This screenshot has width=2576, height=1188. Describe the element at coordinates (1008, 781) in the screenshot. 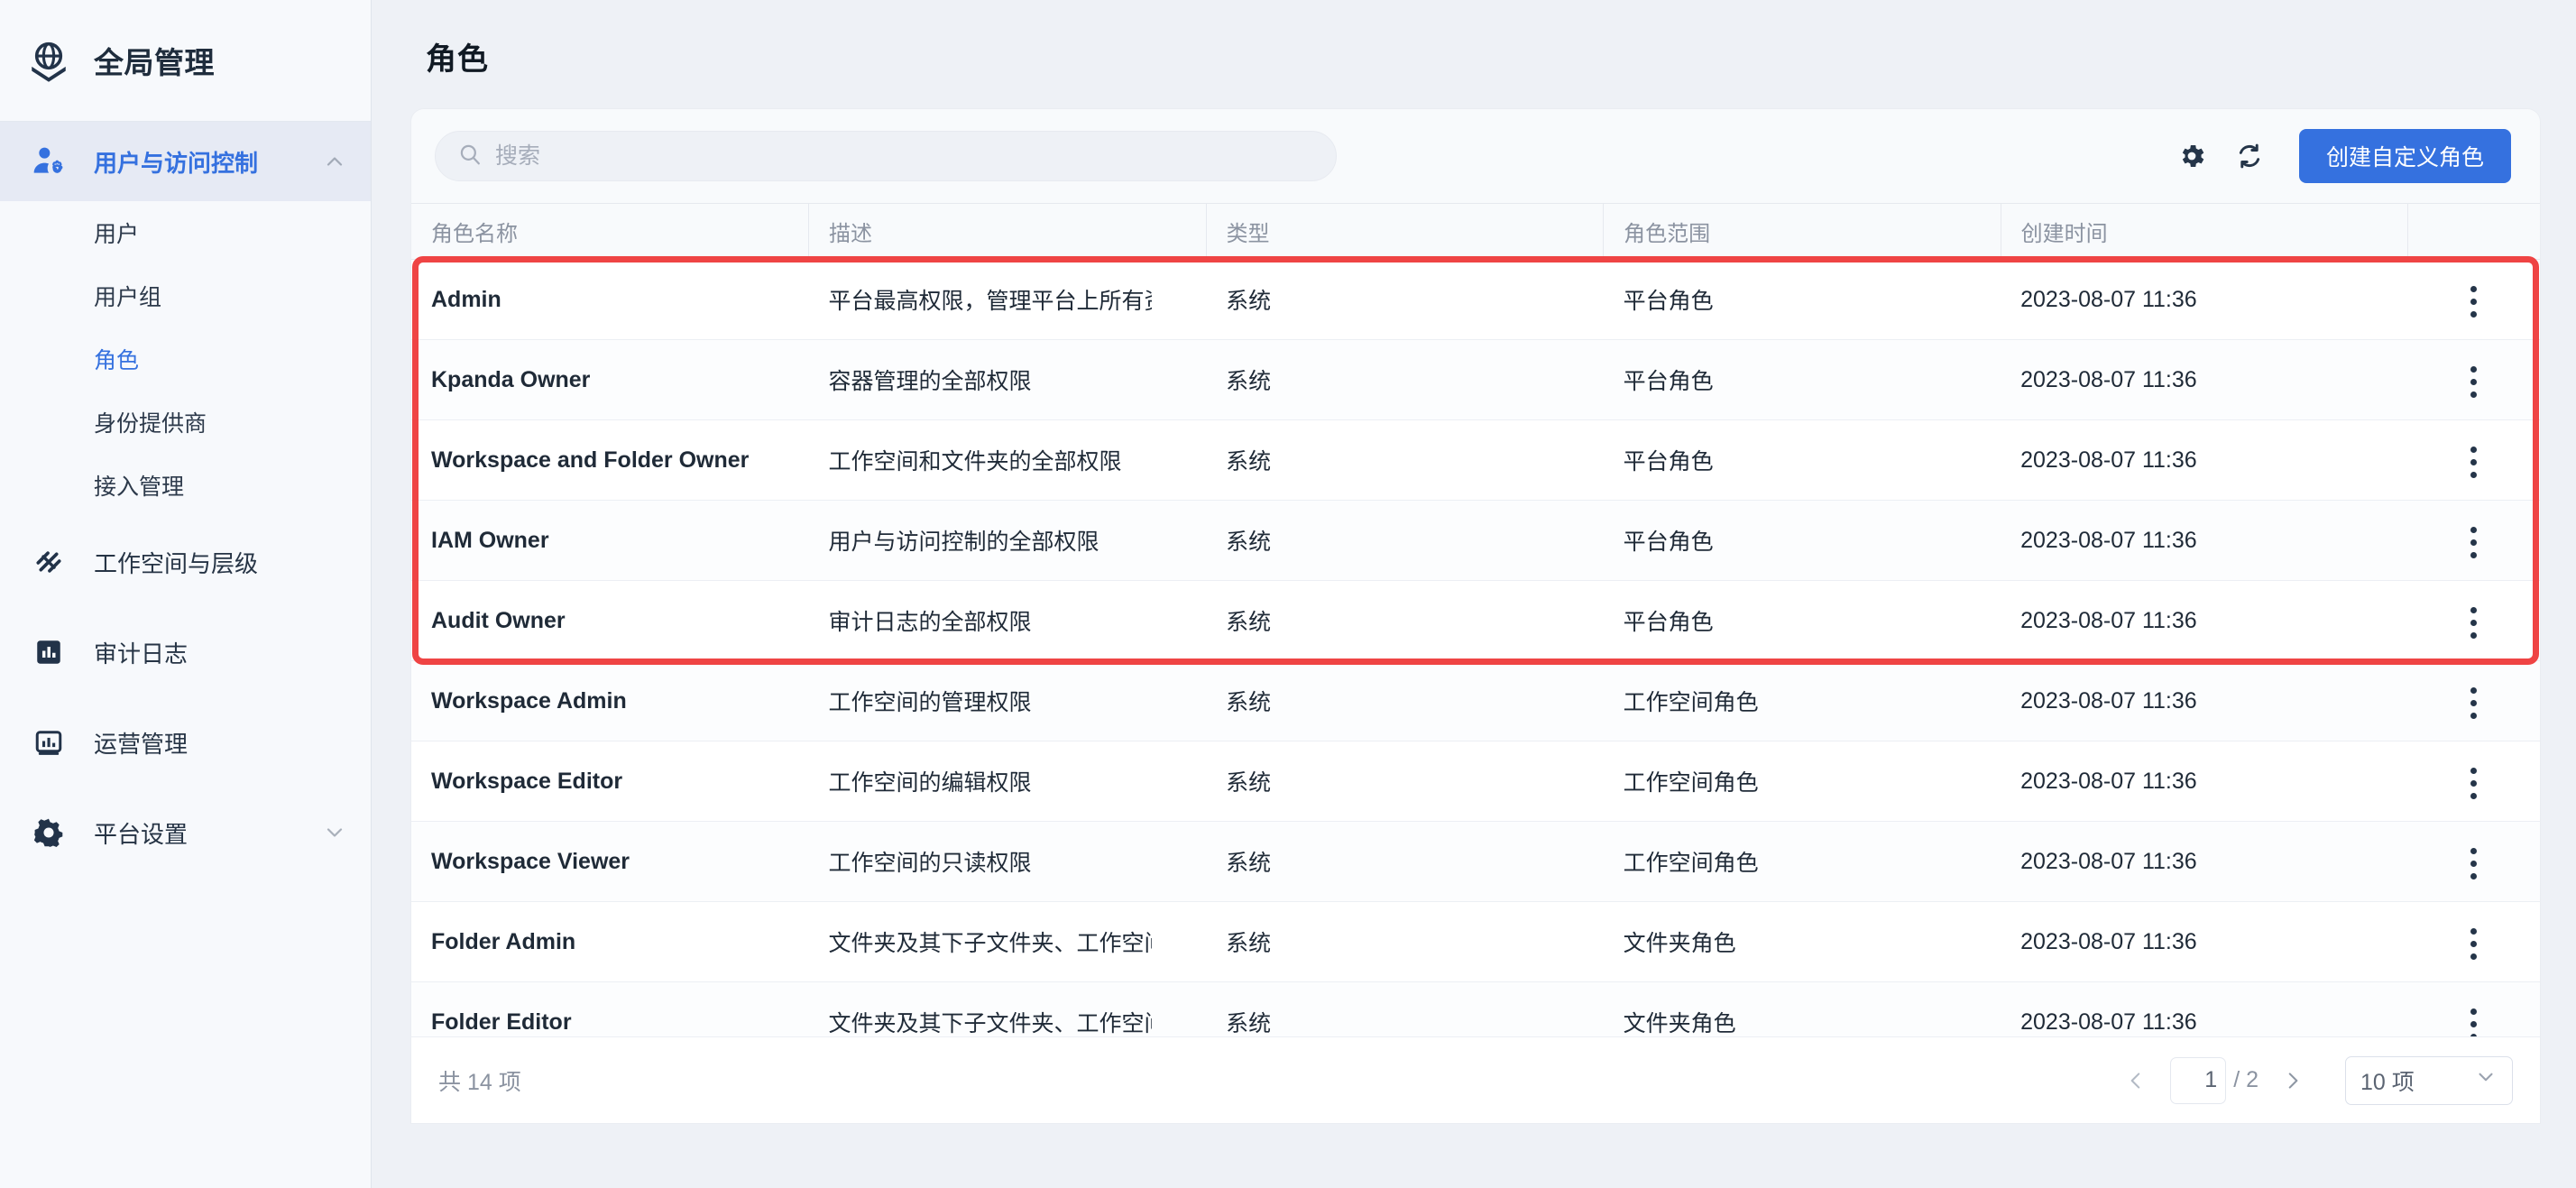

I see `cell-description: 工作空间的编辑权限` at that location.